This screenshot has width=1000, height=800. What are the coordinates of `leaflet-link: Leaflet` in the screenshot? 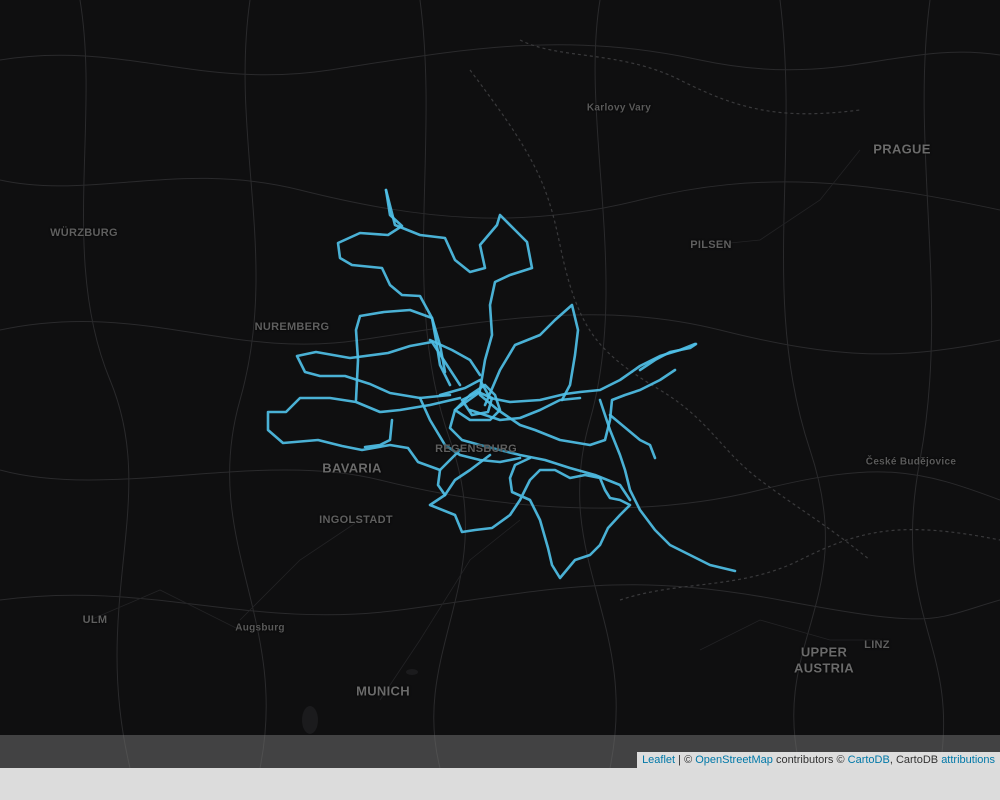 It's located at (658, 760).